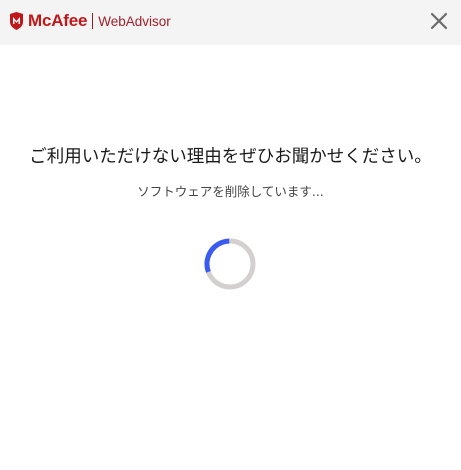  What do you see at coordinates (58, 20) in the screenshot?
I see `brand-name: McAfee` at bounding box center [58, 20].